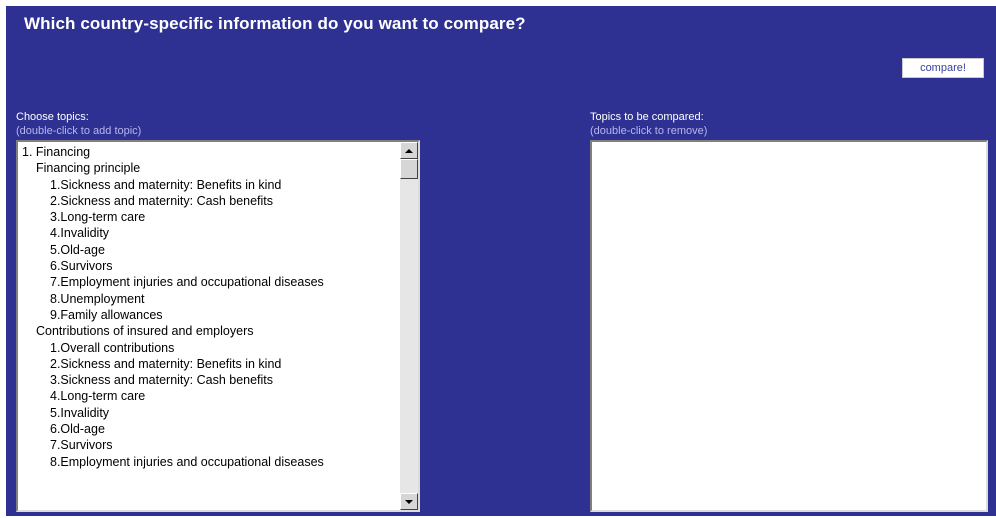 The image size is (996, 518). Describe the element at coordinates (943, 68) in the screenshot. I see `compare-button: compare!` at that location.